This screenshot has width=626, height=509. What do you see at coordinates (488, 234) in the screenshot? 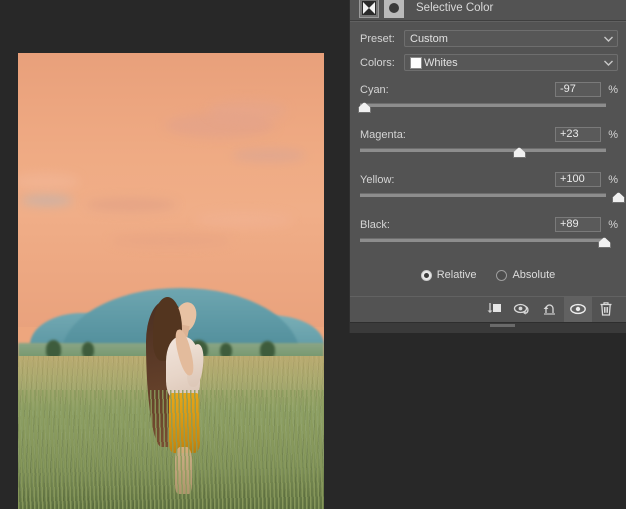
I see `slider-group-black: Black: +89 %` at bounding box center [488, 234].